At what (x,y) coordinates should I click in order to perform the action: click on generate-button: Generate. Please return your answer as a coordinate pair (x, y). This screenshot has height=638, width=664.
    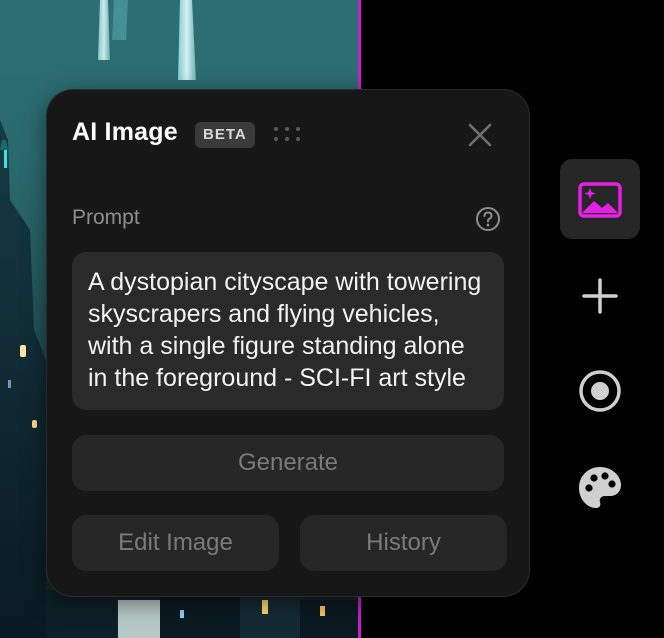
    Looking at the image, I should click on (288, 463).